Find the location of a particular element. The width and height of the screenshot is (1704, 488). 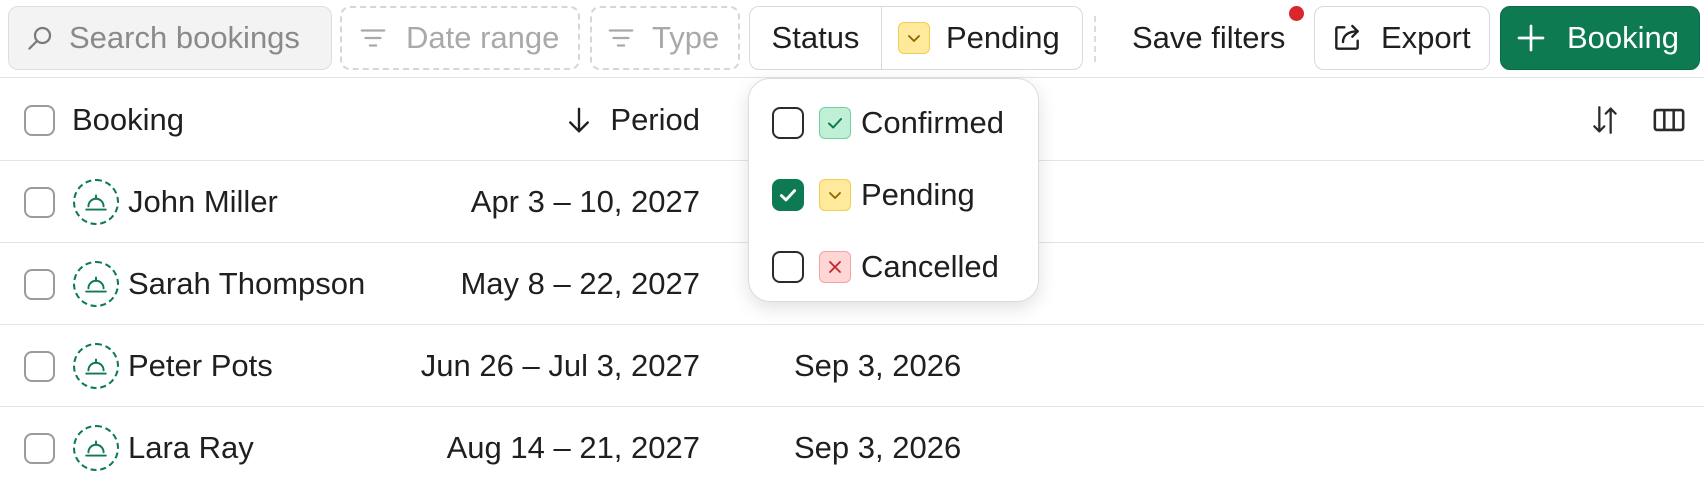

column-header-period: Period is located at coordinates (632, 120).